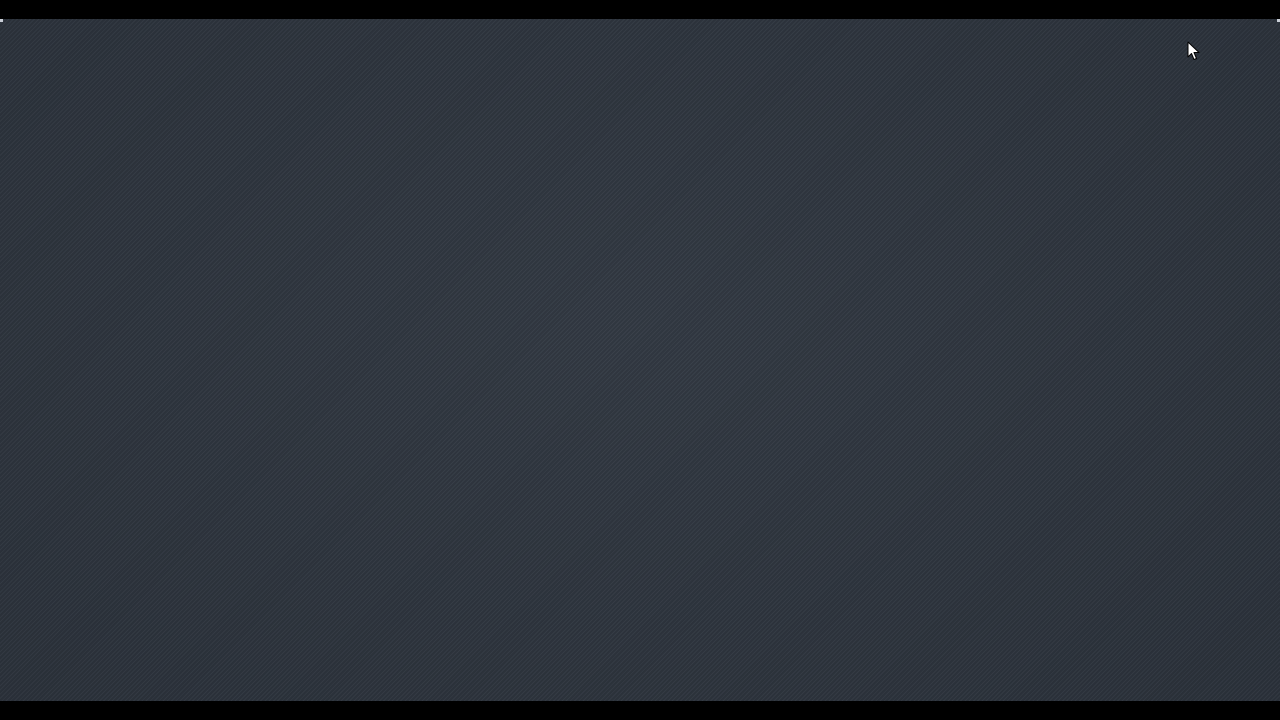 The image size is (1280, 720). I want to click on screen-corner-marker-left, so click(1, 20).